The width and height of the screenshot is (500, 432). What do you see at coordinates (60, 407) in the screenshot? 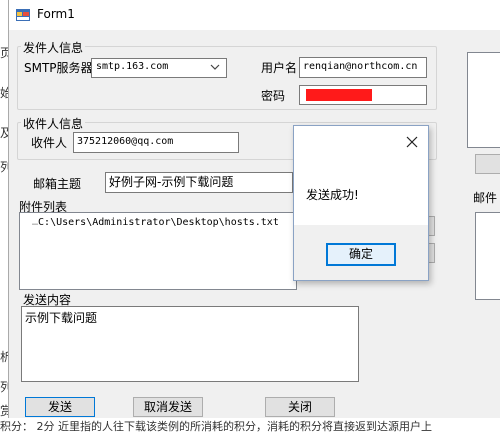
I see `send-button: 发送` at bounding box center [60, 407].